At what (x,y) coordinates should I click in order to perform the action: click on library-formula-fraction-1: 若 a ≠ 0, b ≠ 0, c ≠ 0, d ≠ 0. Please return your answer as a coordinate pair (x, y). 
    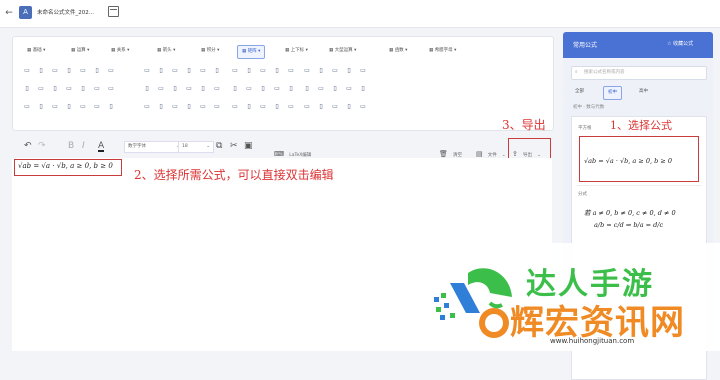
    Looking at the image, I should click on (630, 212).